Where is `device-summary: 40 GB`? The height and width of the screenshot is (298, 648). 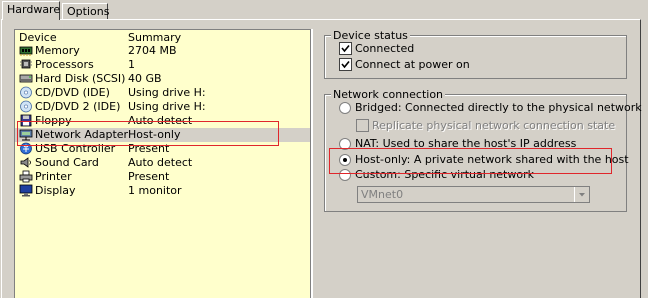
device-summary: 40 GB is located at coordinates (145, 78).